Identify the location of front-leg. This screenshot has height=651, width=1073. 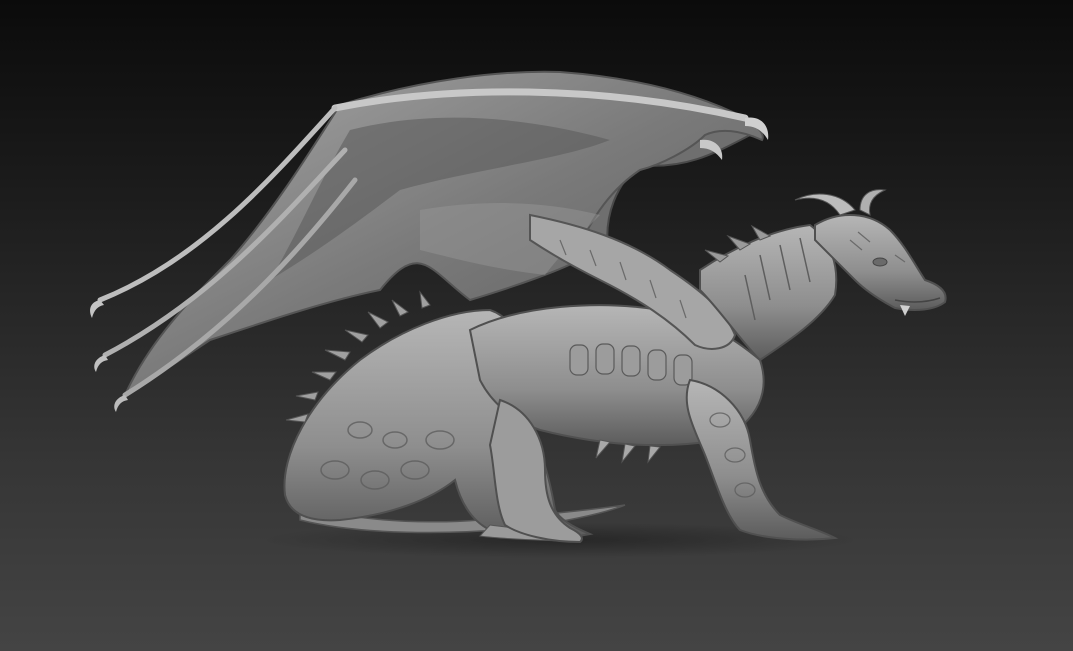
(762, 459).